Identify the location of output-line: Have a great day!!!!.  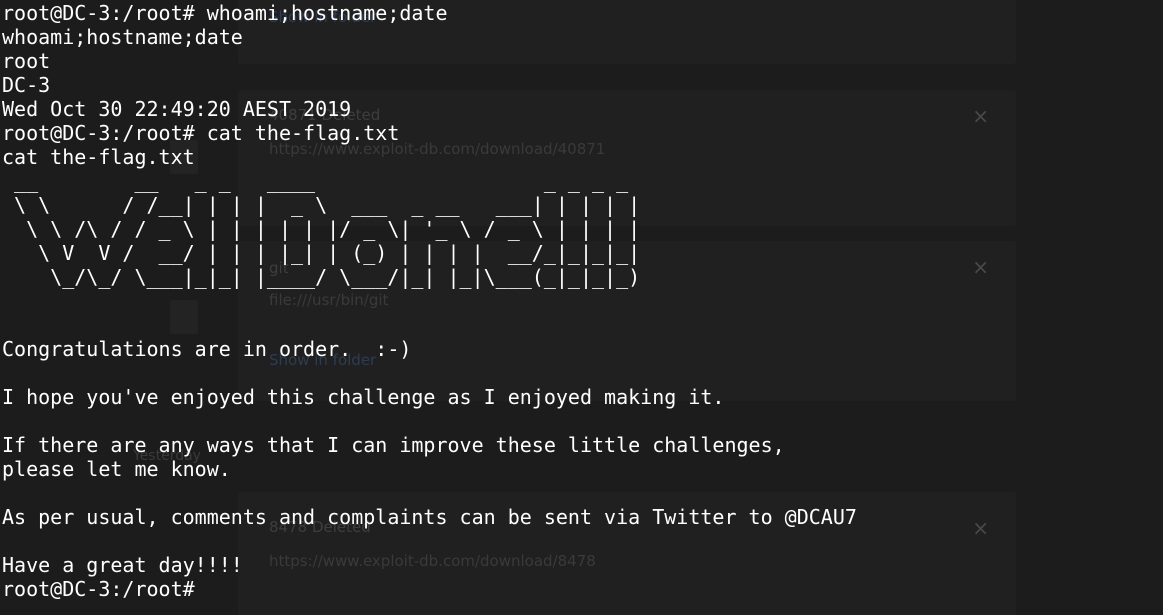
(122, 565).